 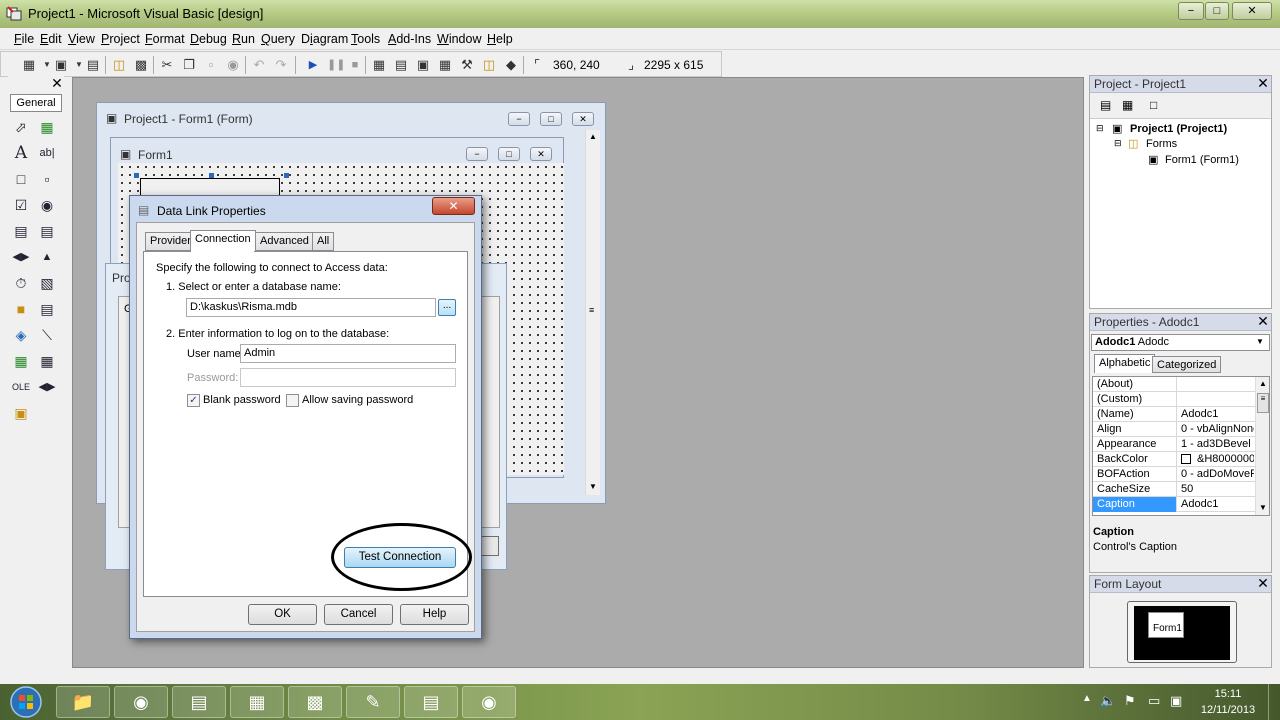 What do you see at coordinates (1125, 363) in the screenshot?
I see `tab-alphabetic: Alphabetic` at bounding box center [1125, 363].